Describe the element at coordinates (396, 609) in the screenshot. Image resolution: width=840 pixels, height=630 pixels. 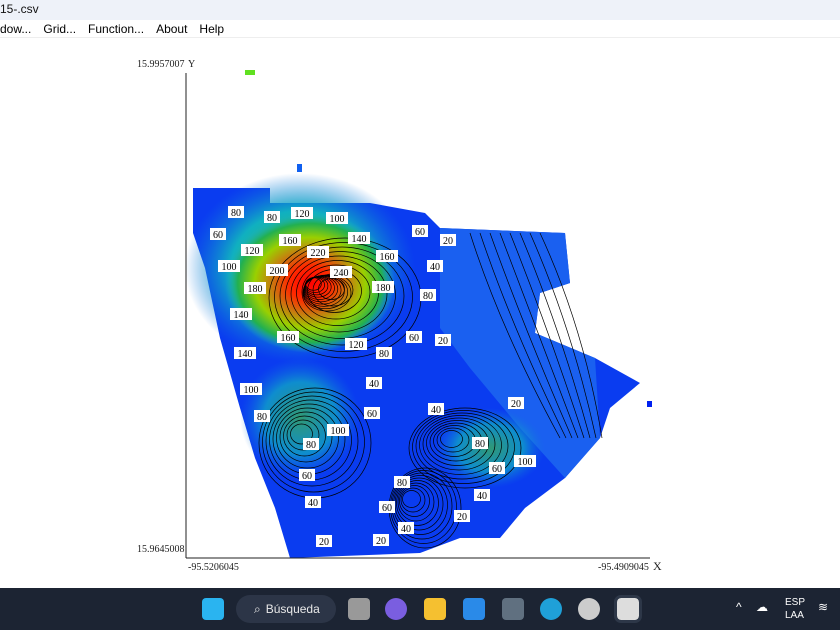
I see `chat-icon` at that location.